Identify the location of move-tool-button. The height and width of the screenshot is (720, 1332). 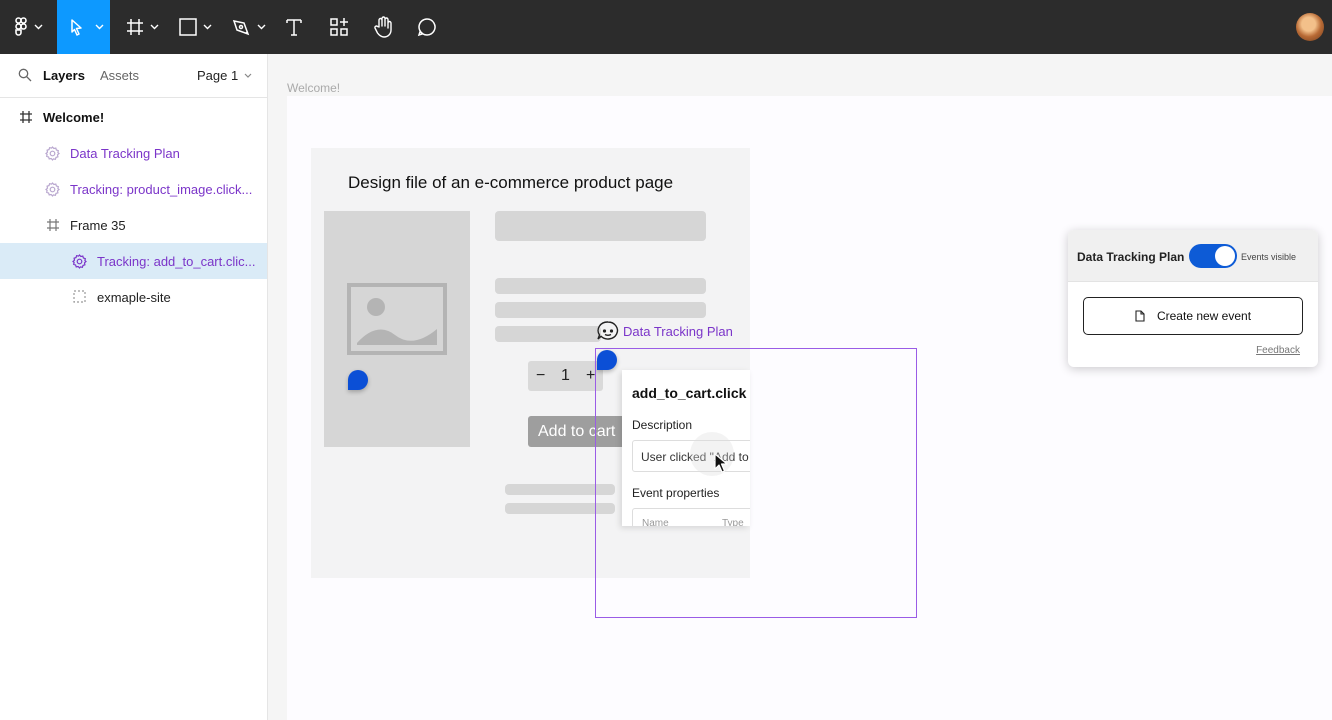
(83, 27).